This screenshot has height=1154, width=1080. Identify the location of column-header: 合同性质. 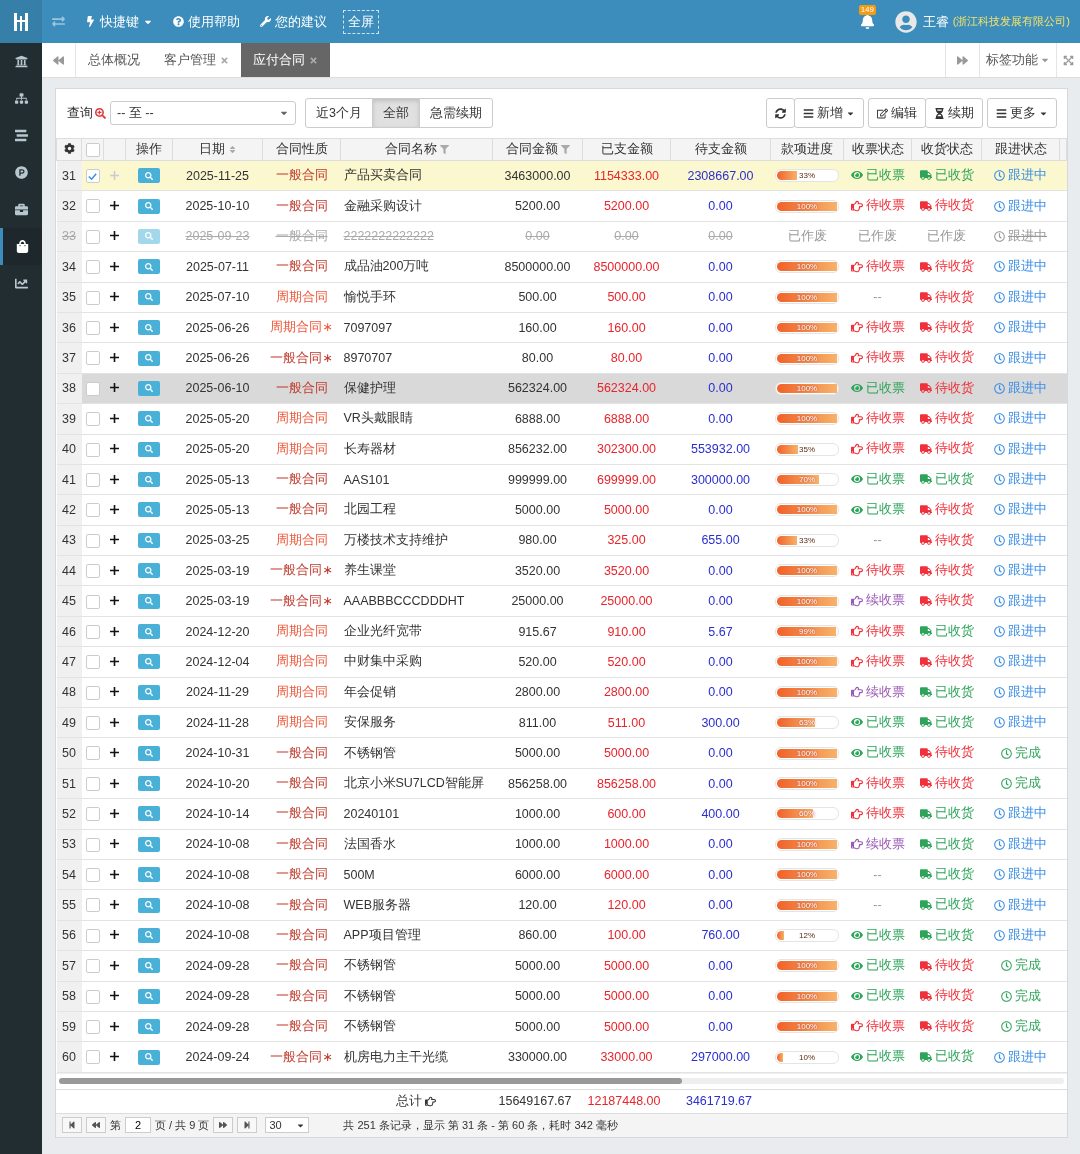
(301, 149).